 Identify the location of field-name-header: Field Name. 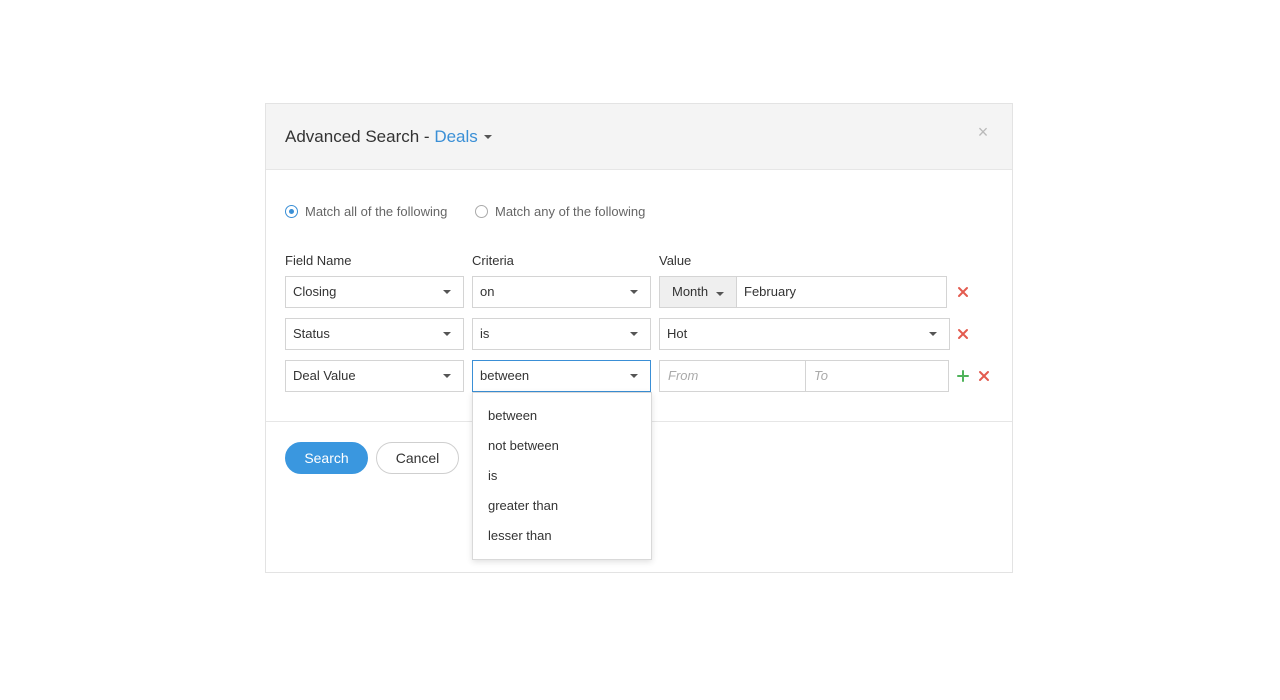
(318, 260).